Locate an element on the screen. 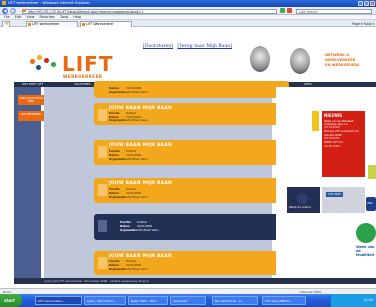  mobility-week-logo is located at coordinates (366, 233).